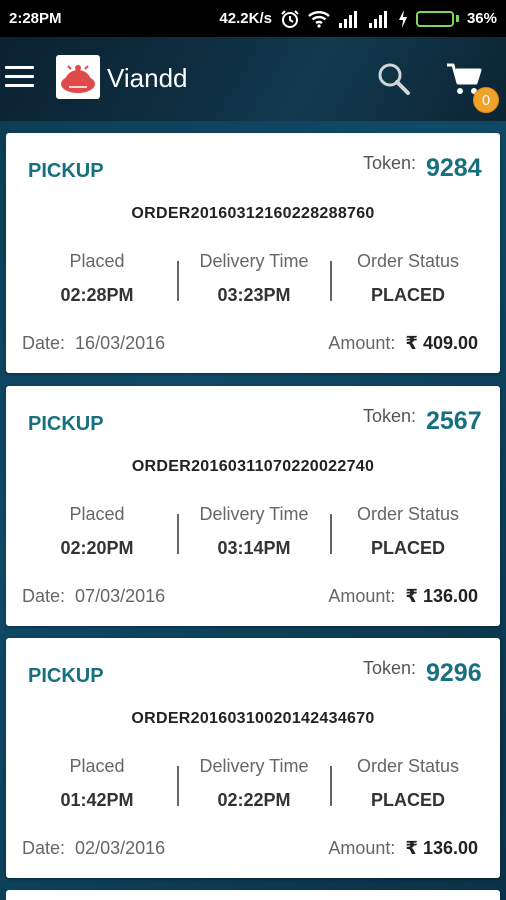 The width and height of the screenshot is (506, 900). Describe the element at coordinates (120, 848) in the screenshot. I see `date-value: 02/03/2016` at that location.